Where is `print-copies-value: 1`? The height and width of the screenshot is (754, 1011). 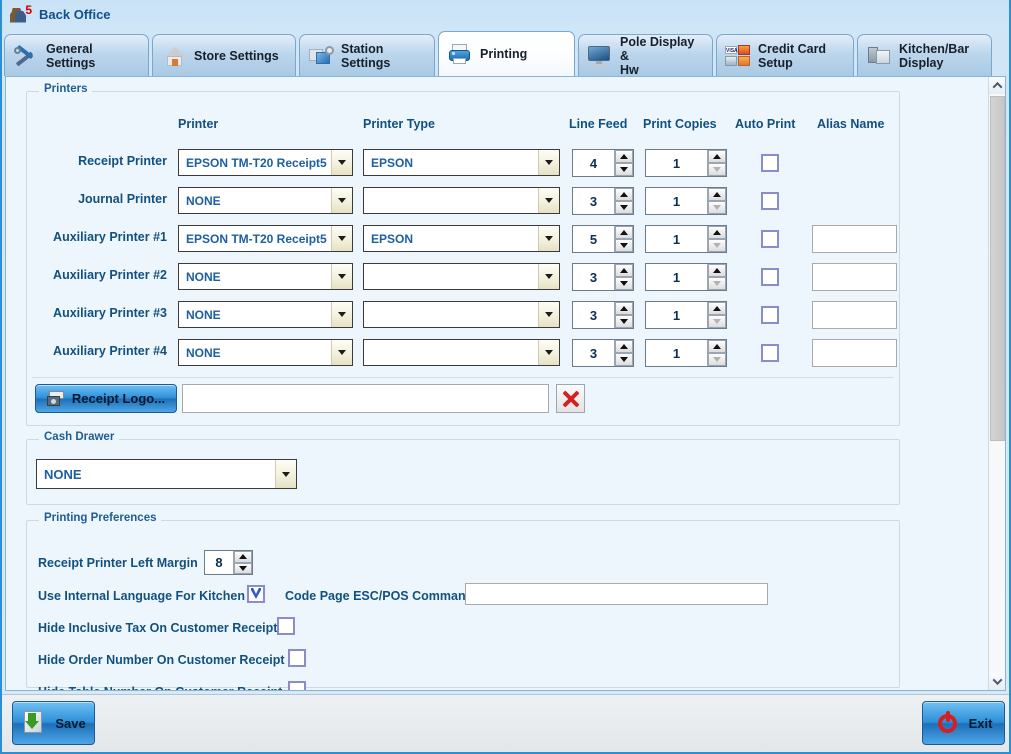
print-copies-value: 1 is located at coordinates (676, 277).